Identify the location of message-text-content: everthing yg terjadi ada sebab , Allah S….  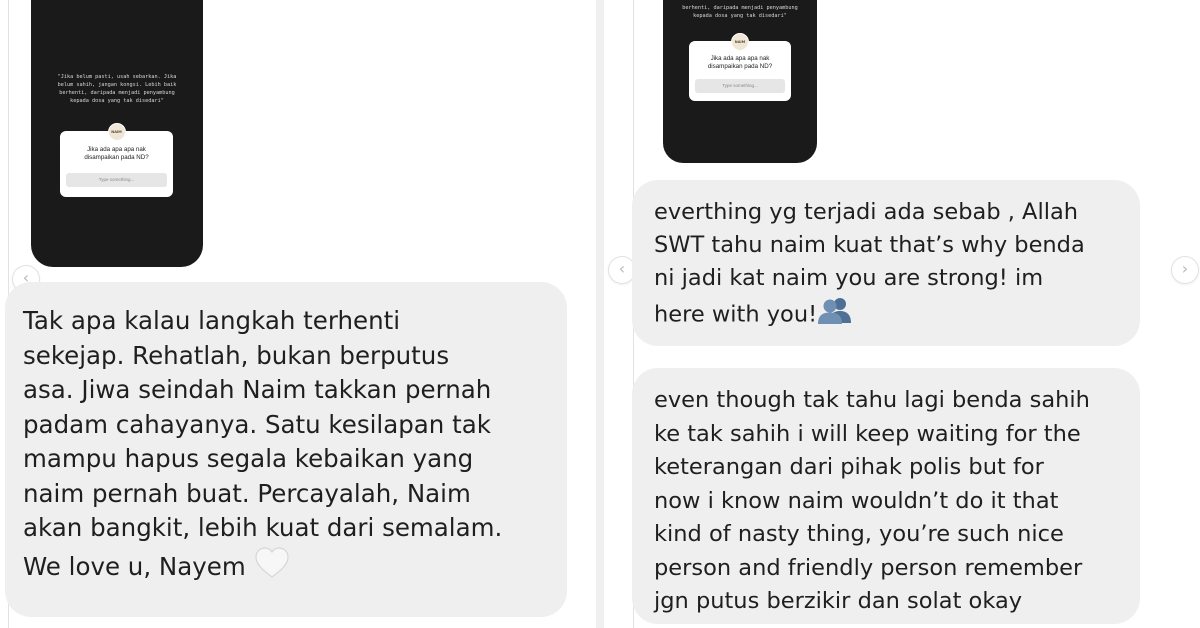
(869, 263).